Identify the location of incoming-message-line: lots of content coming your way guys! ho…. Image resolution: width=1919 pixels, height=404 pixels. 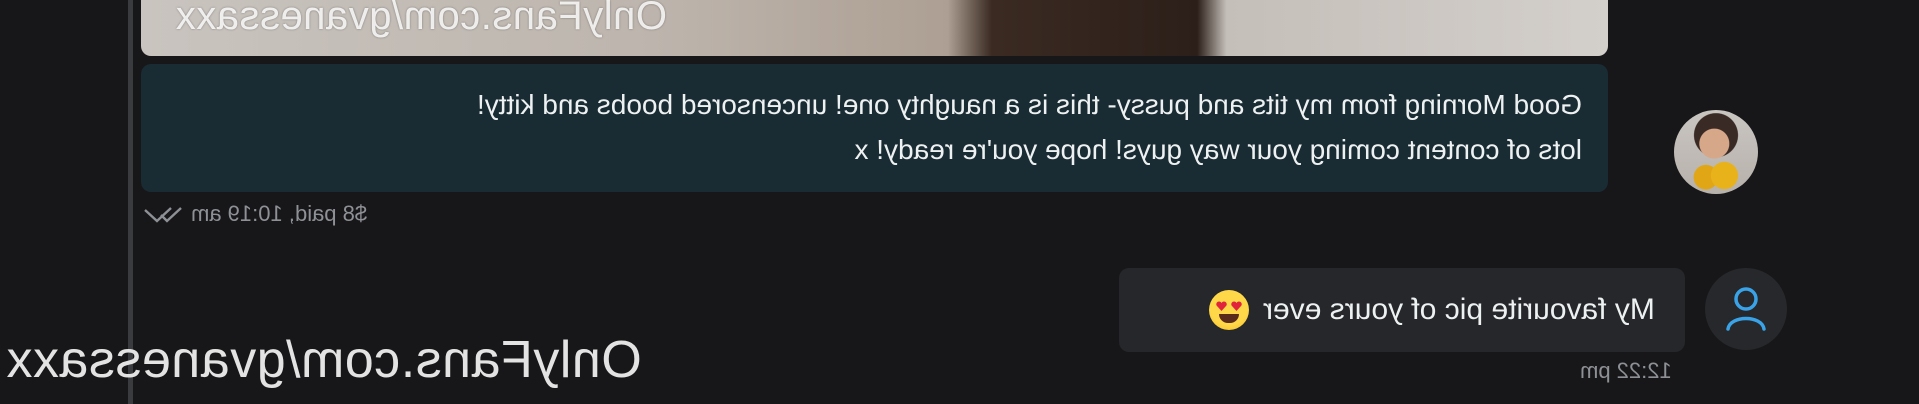
(1218, 149).